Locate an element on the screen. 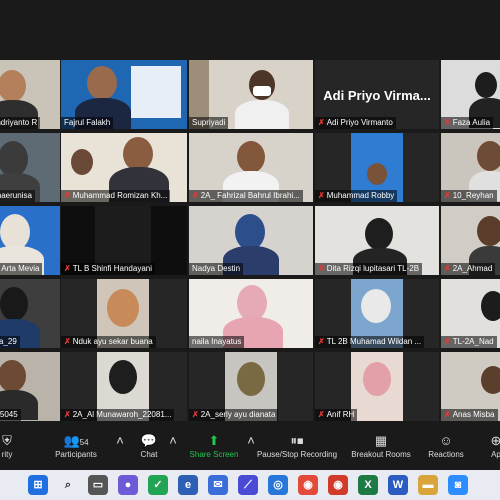  chevron-up-icon: ˄ is located at coordinates (173, 440).